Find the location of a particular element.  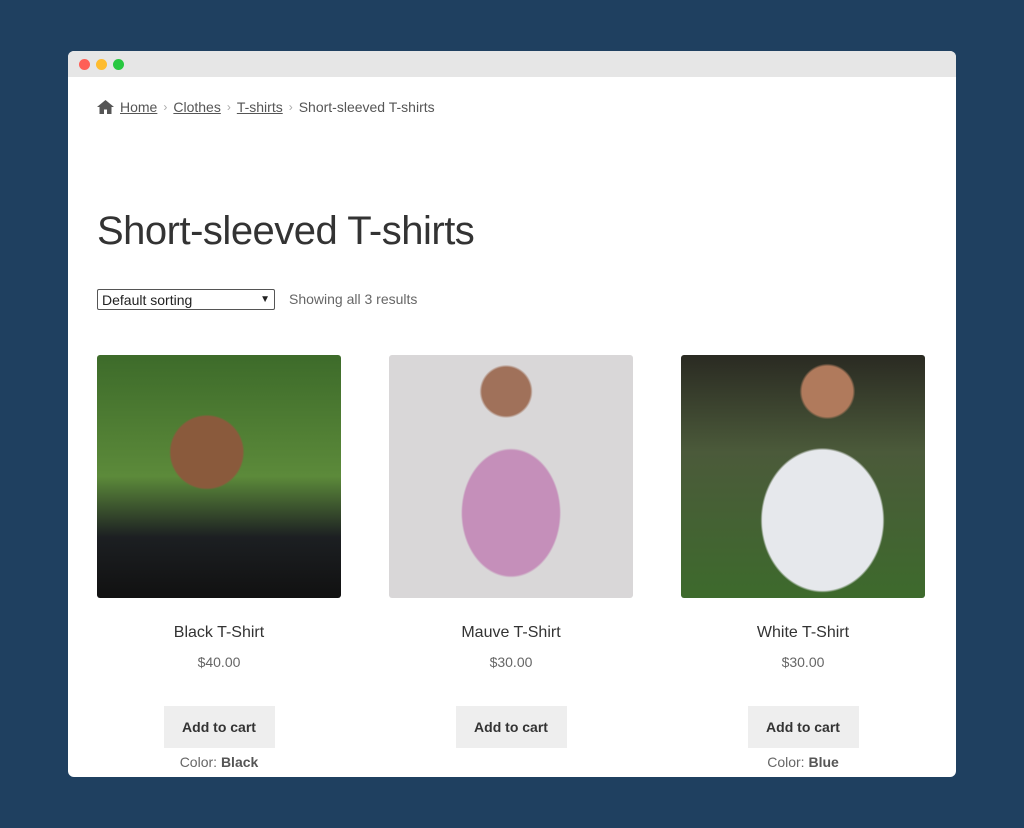

breadcrumb-home: Home is located at coordinates (138, 107).